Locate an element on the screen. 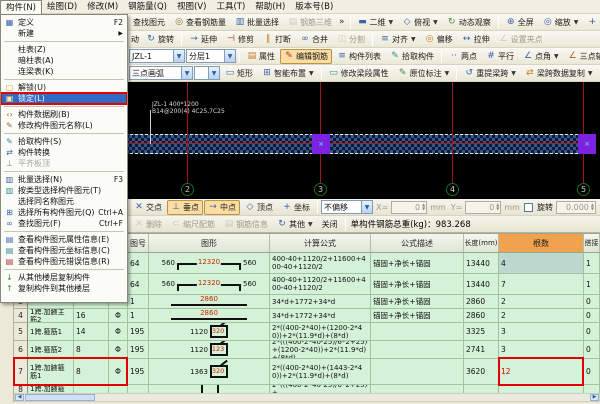  offset-mode-select: 不偏移 ▼ is located at coordinates (347, 207).